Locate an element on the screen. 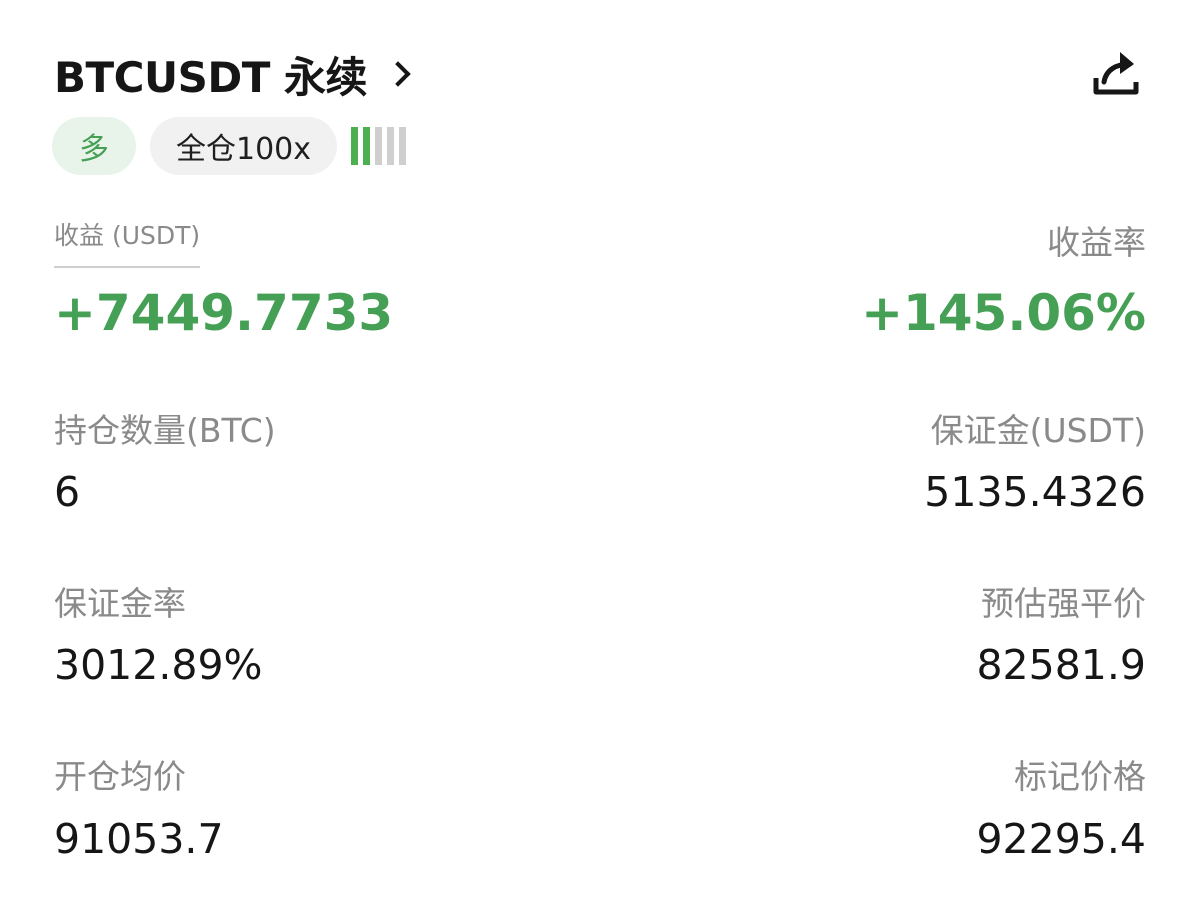 The height and width of the screenshot is (911, 1200). pnl-label: 收益 (USDT) is located at coordinates (127, 242).